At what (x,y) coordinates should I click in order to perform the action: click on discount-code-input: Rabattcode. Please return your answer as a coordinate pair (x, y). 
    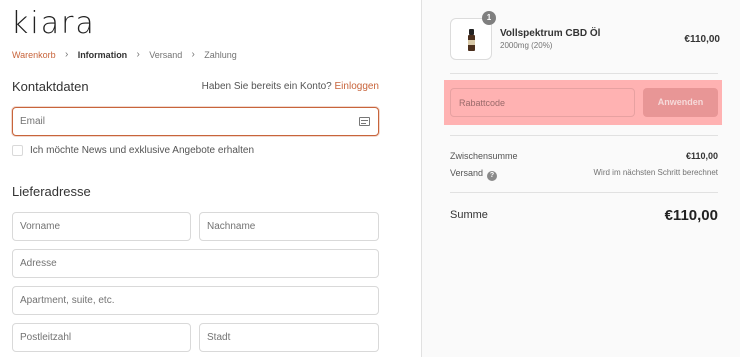
    Looking at the image, I should click on (542, 102).